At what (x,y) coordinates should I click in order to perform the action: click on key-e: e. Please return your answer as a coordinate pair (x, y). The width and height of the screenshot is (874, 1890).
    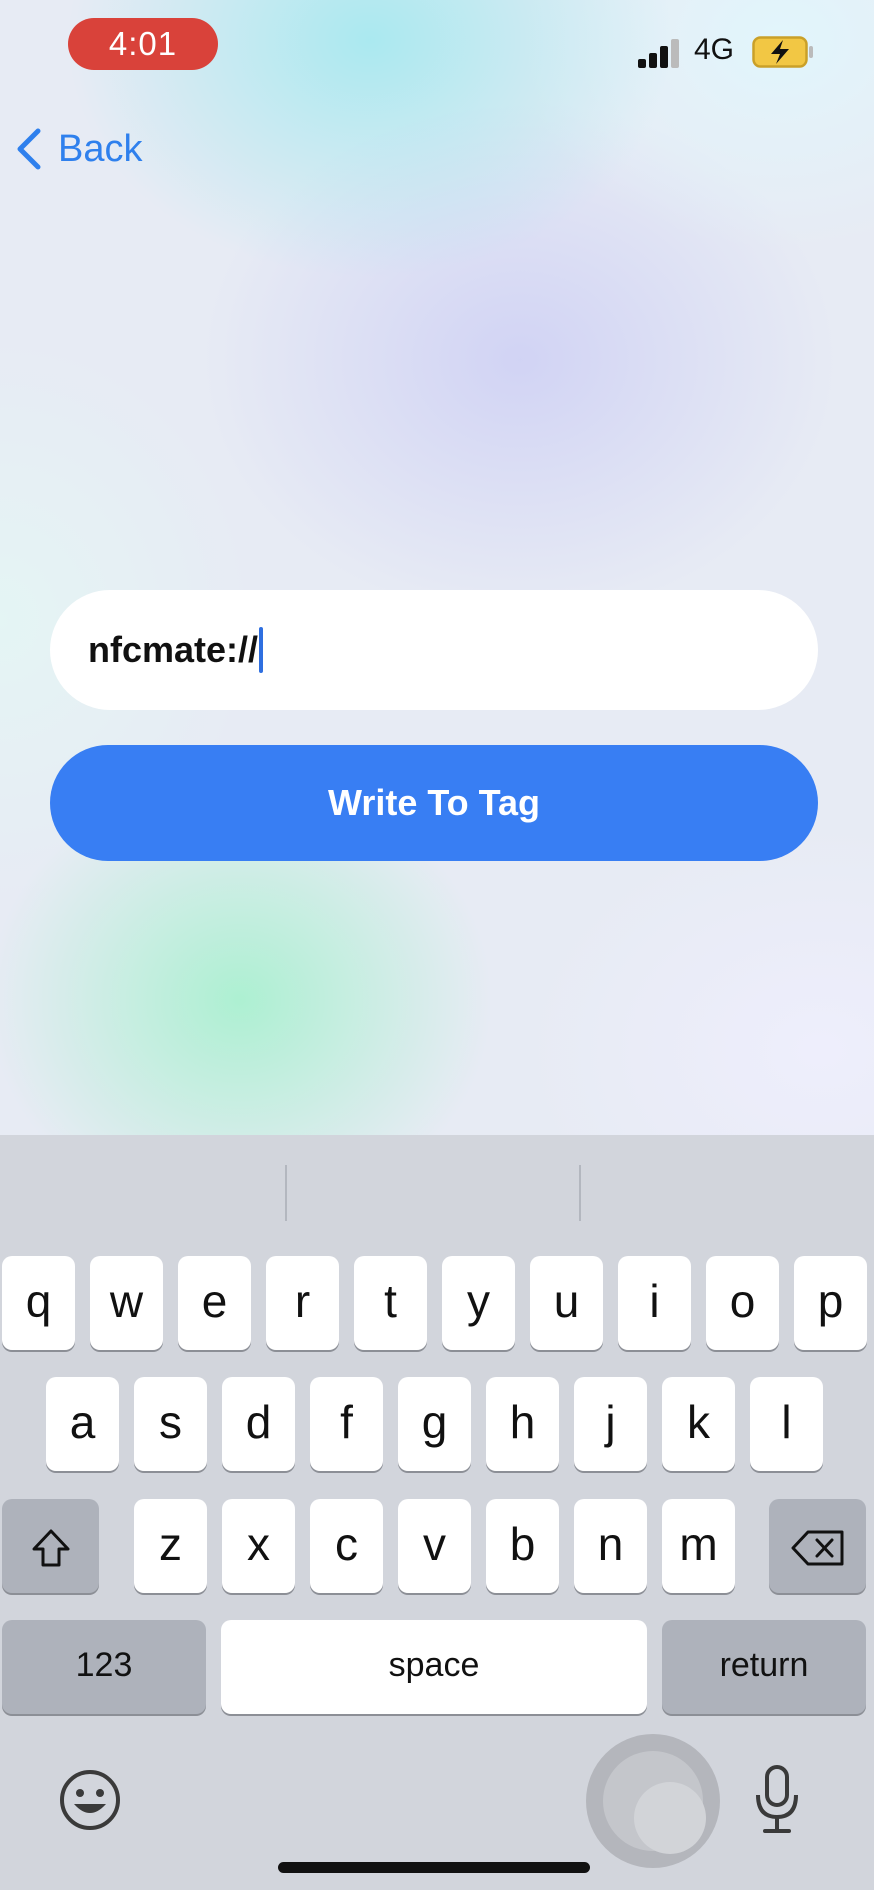
    Looking at the image, I should click on (214, 1303).